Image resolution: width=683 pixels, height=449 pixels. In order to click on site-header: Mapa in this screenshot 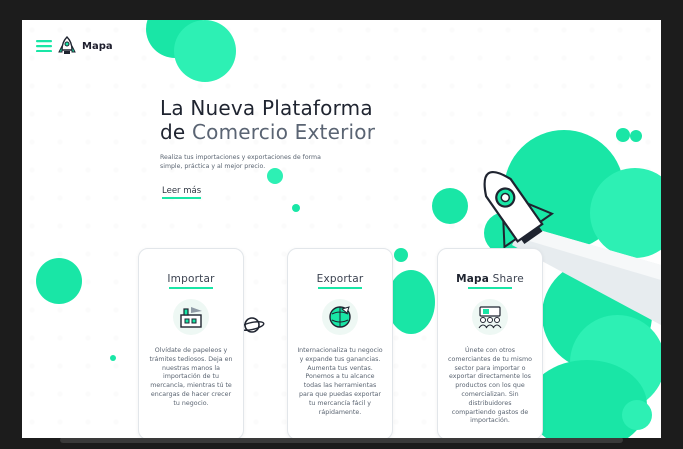, I will do `click(74, 46)`.